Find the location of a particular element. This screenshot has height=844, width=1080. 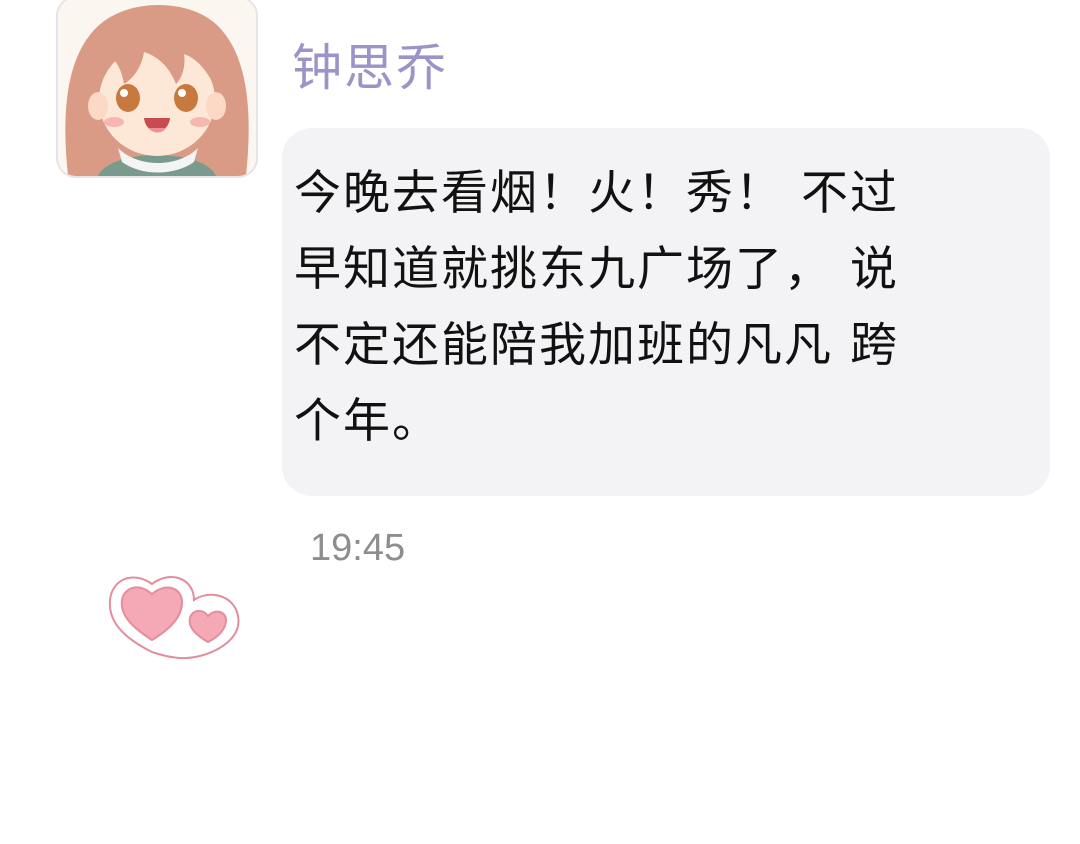

hearts-sticker-icon is located at coordinates (180, 610).